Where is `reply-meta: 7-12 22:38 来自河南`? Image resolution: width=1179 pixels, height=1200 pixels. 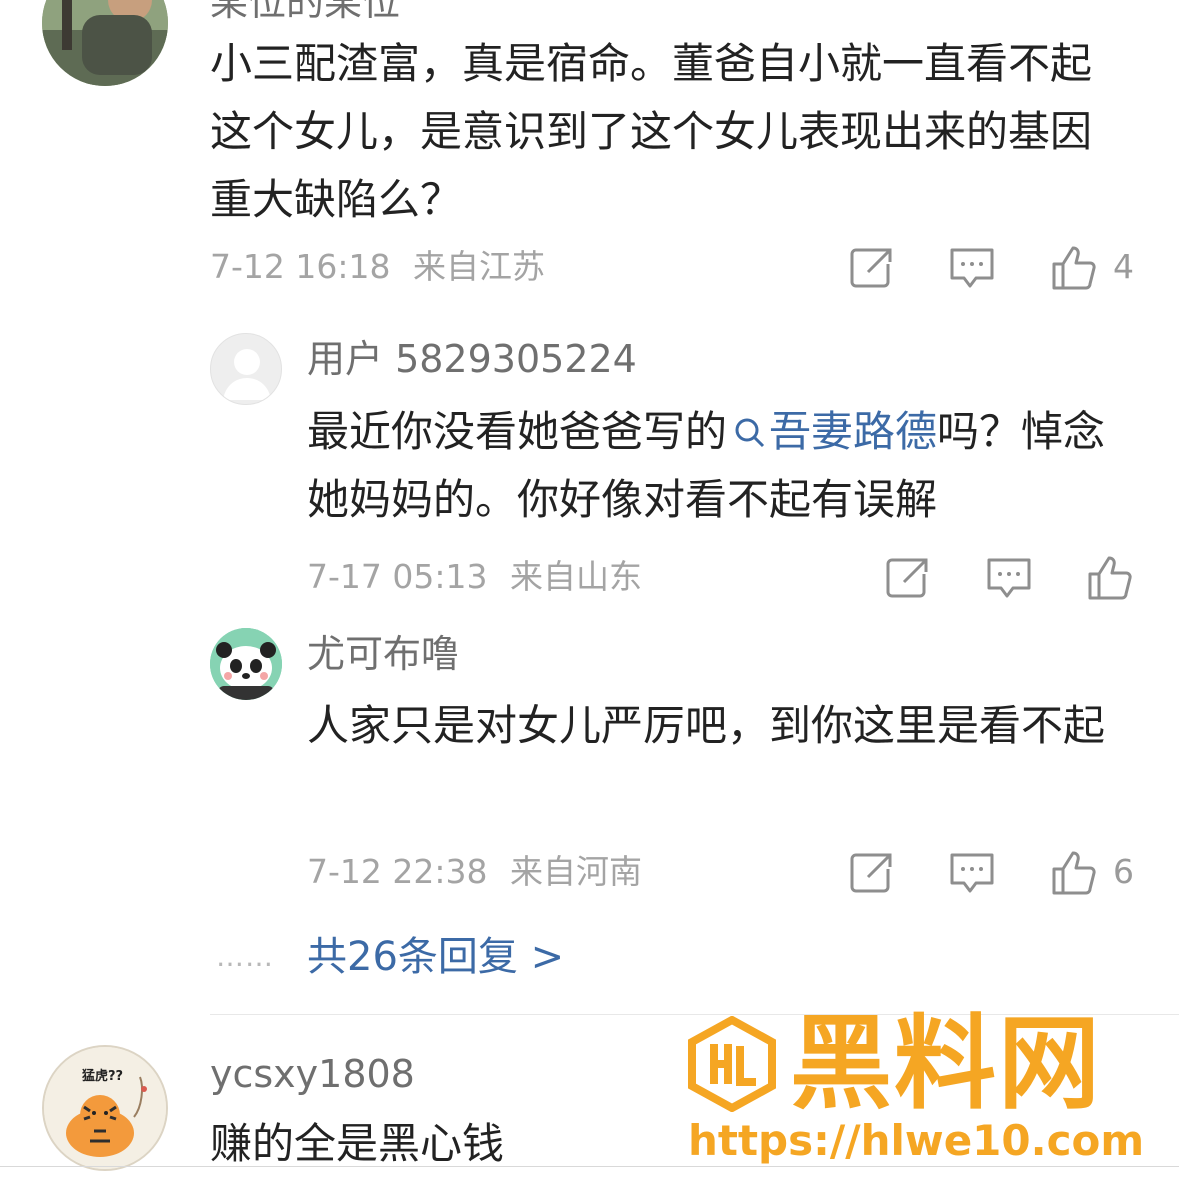
reply-meta: 7-12 22:38 来自河南 is located at coordinates (474, 872).